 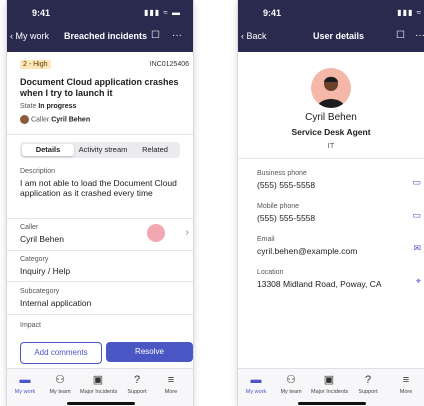 What do you see at coordinates (35, 64) in the screenshot?
I see `priority-badge: 2 - High` at bounding box center [35, 64].